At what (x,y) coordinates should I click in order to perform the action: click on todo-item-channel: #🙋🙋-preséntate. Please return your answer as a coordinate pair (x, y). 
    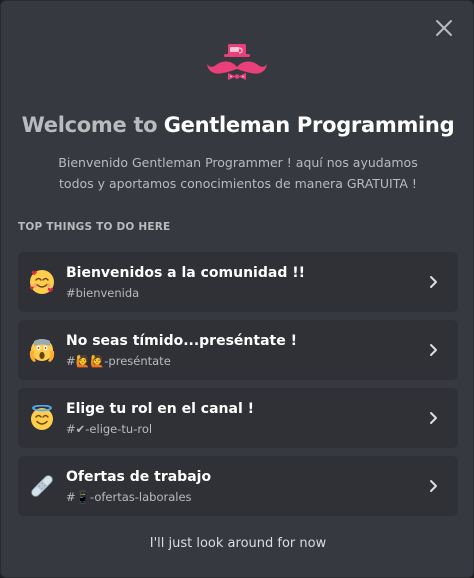
    Looking at the image, I should click on (118, 361).